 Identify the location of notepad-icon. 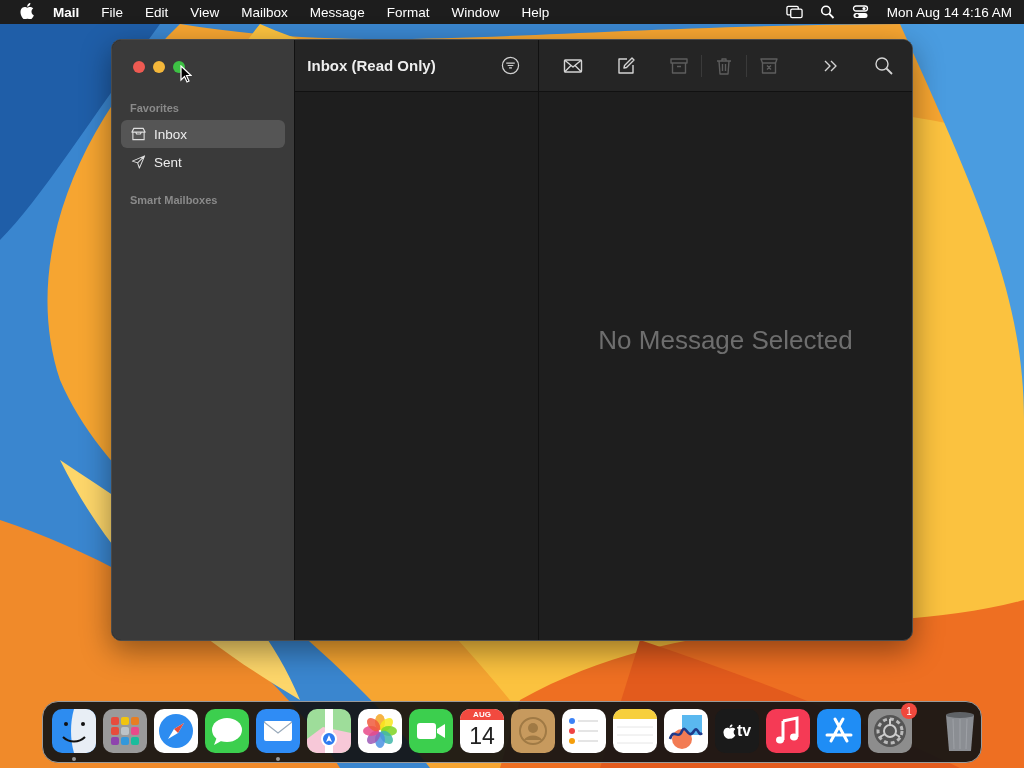
(635, 731).